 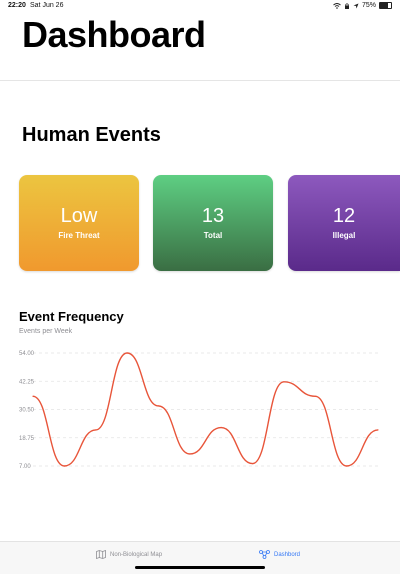 I want to click on page-title: Dashboard, so click(x=114, y=34).